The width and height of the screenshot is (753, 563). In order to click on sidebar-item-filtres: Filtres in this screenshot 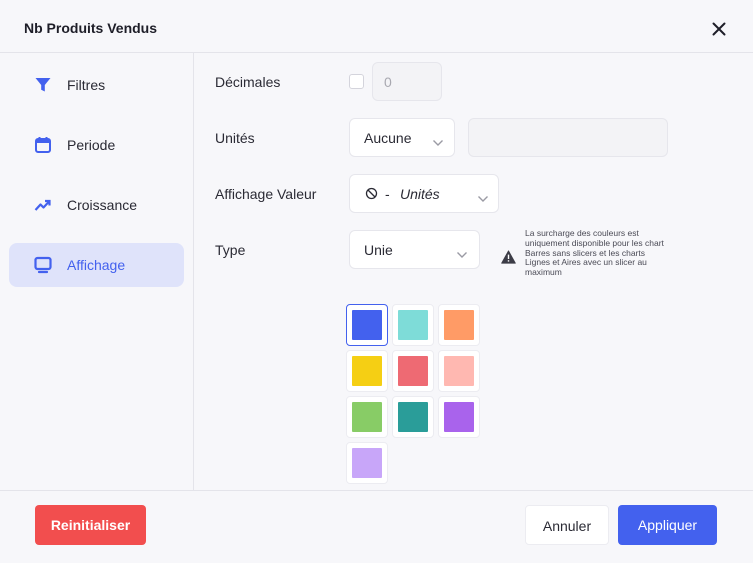, I will do `click(96, 85)`.